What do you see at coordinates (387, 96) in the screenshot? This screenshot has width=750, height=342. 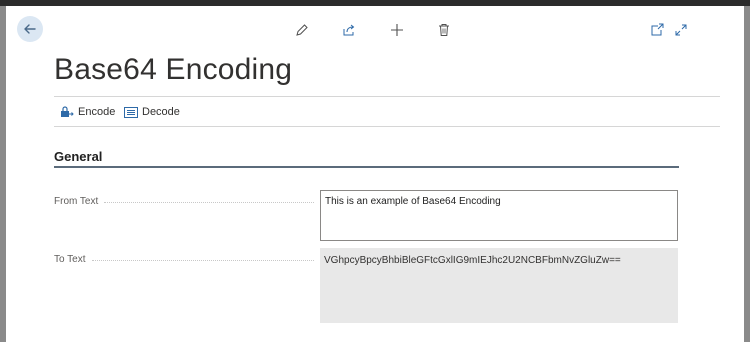 I see `title-divider` at bounding box center [387, 96].